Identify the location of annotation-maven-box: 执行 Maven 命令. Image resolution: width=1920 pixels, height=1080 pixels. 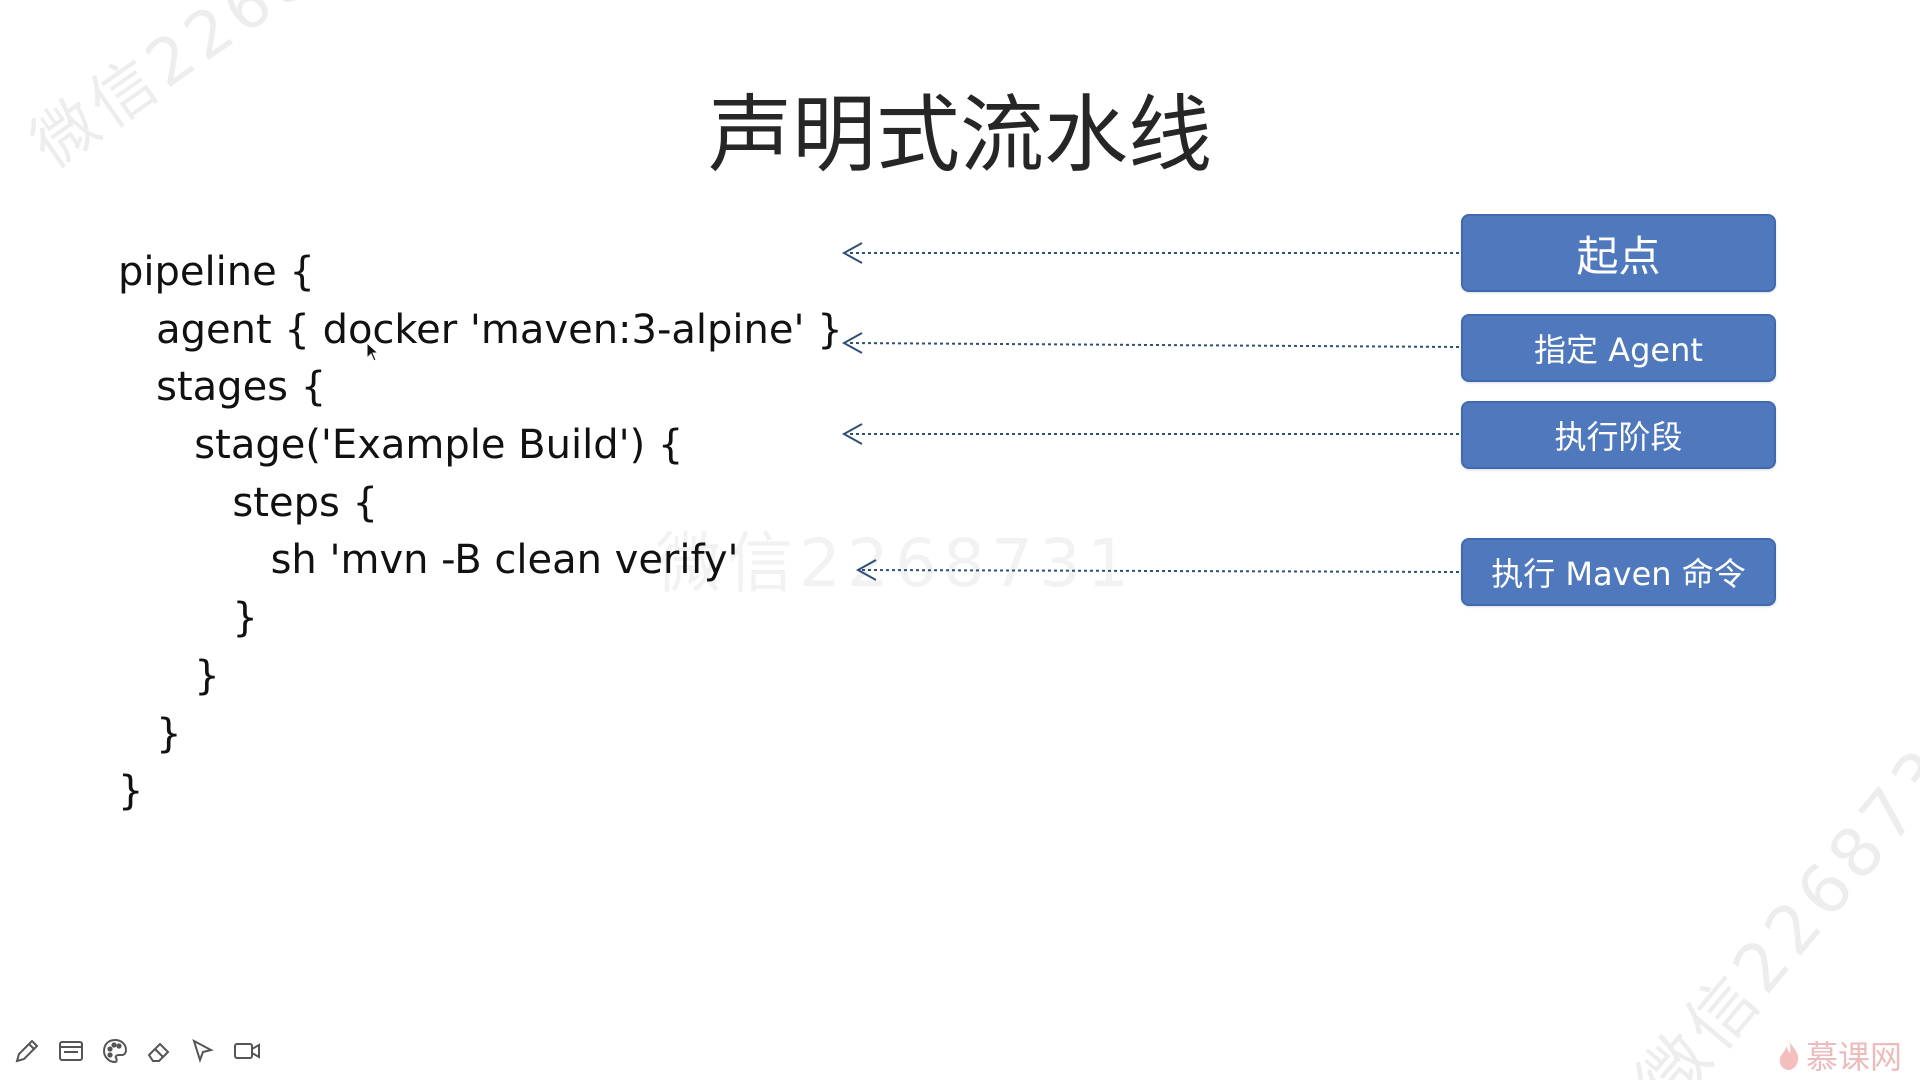
(1618, 572).